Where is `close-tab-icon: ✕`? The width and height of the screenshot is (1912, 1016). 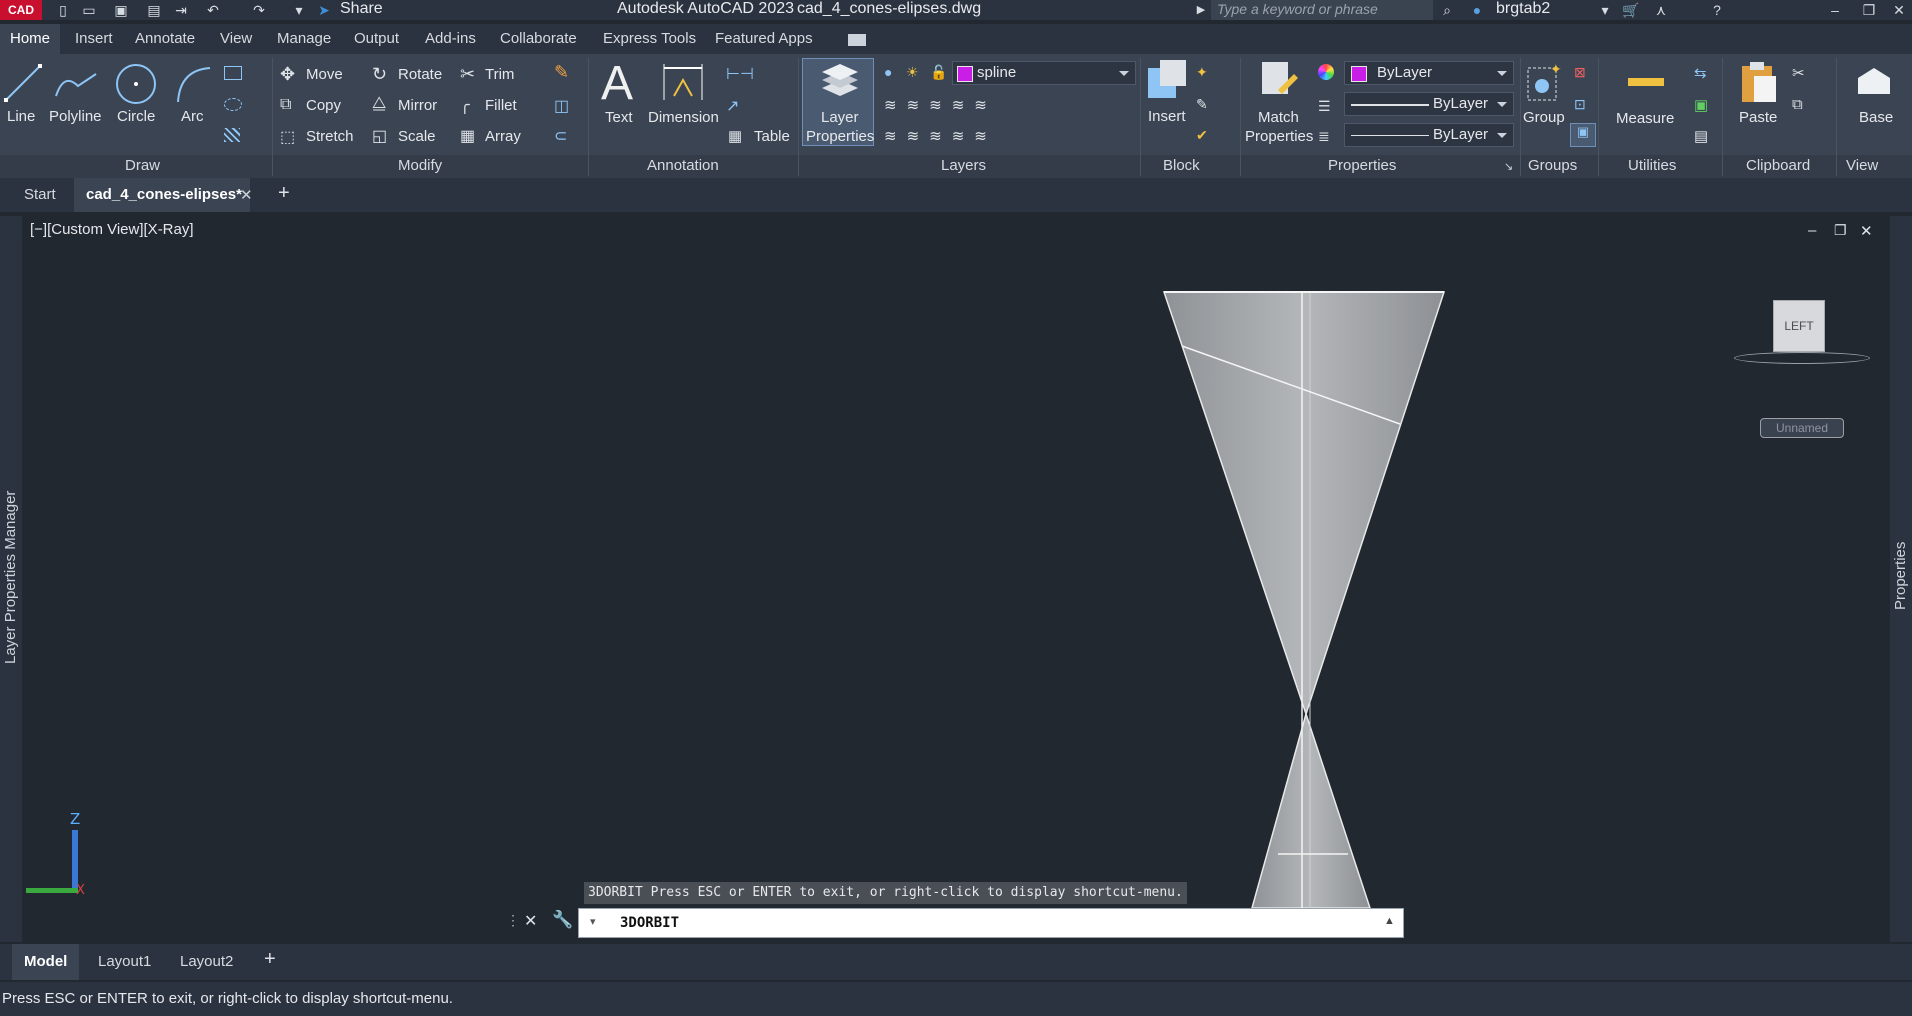 close-tab-icon: ✕ is located at coordinates (246, 195).